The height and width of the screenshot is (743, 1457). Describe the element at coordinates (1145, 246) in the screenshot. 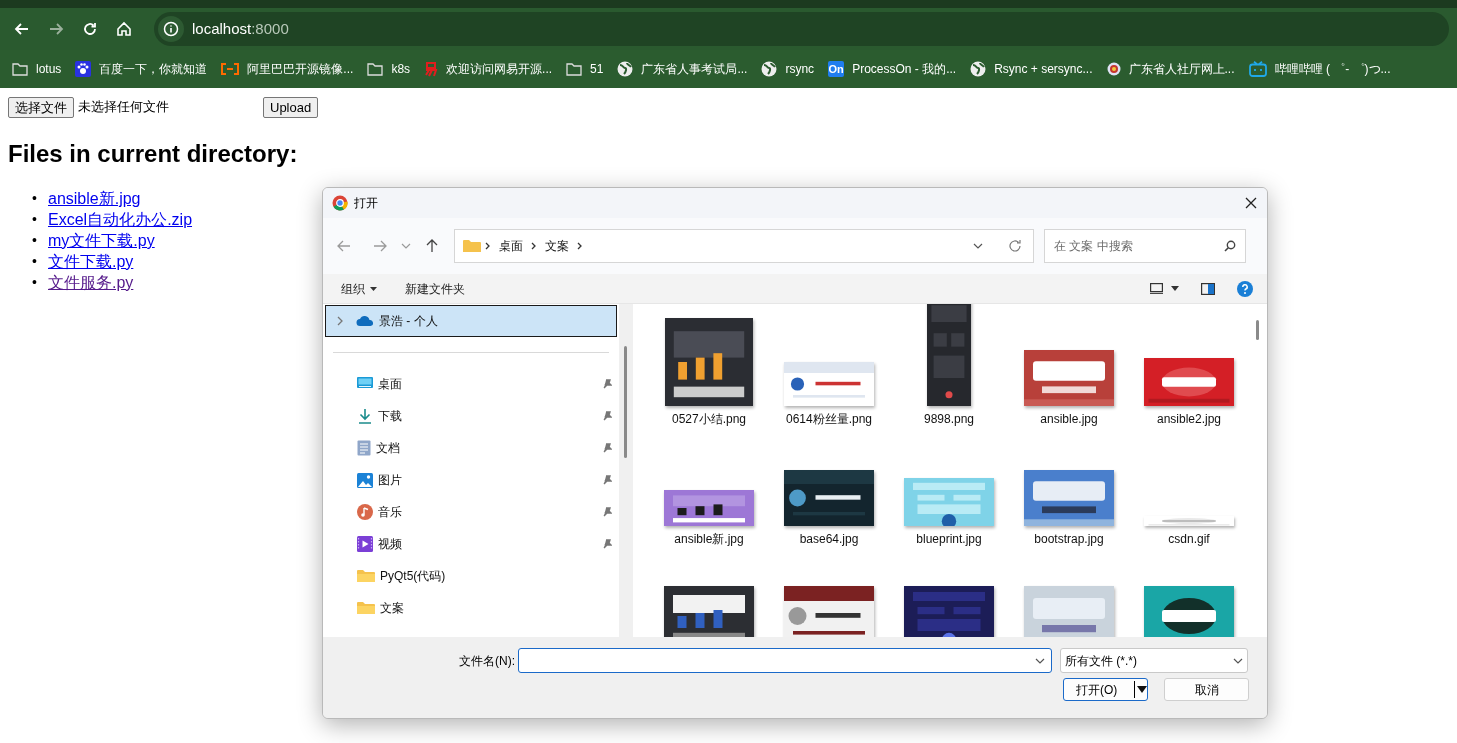

I see `search-field: 在 文案 中搜索` at that location.